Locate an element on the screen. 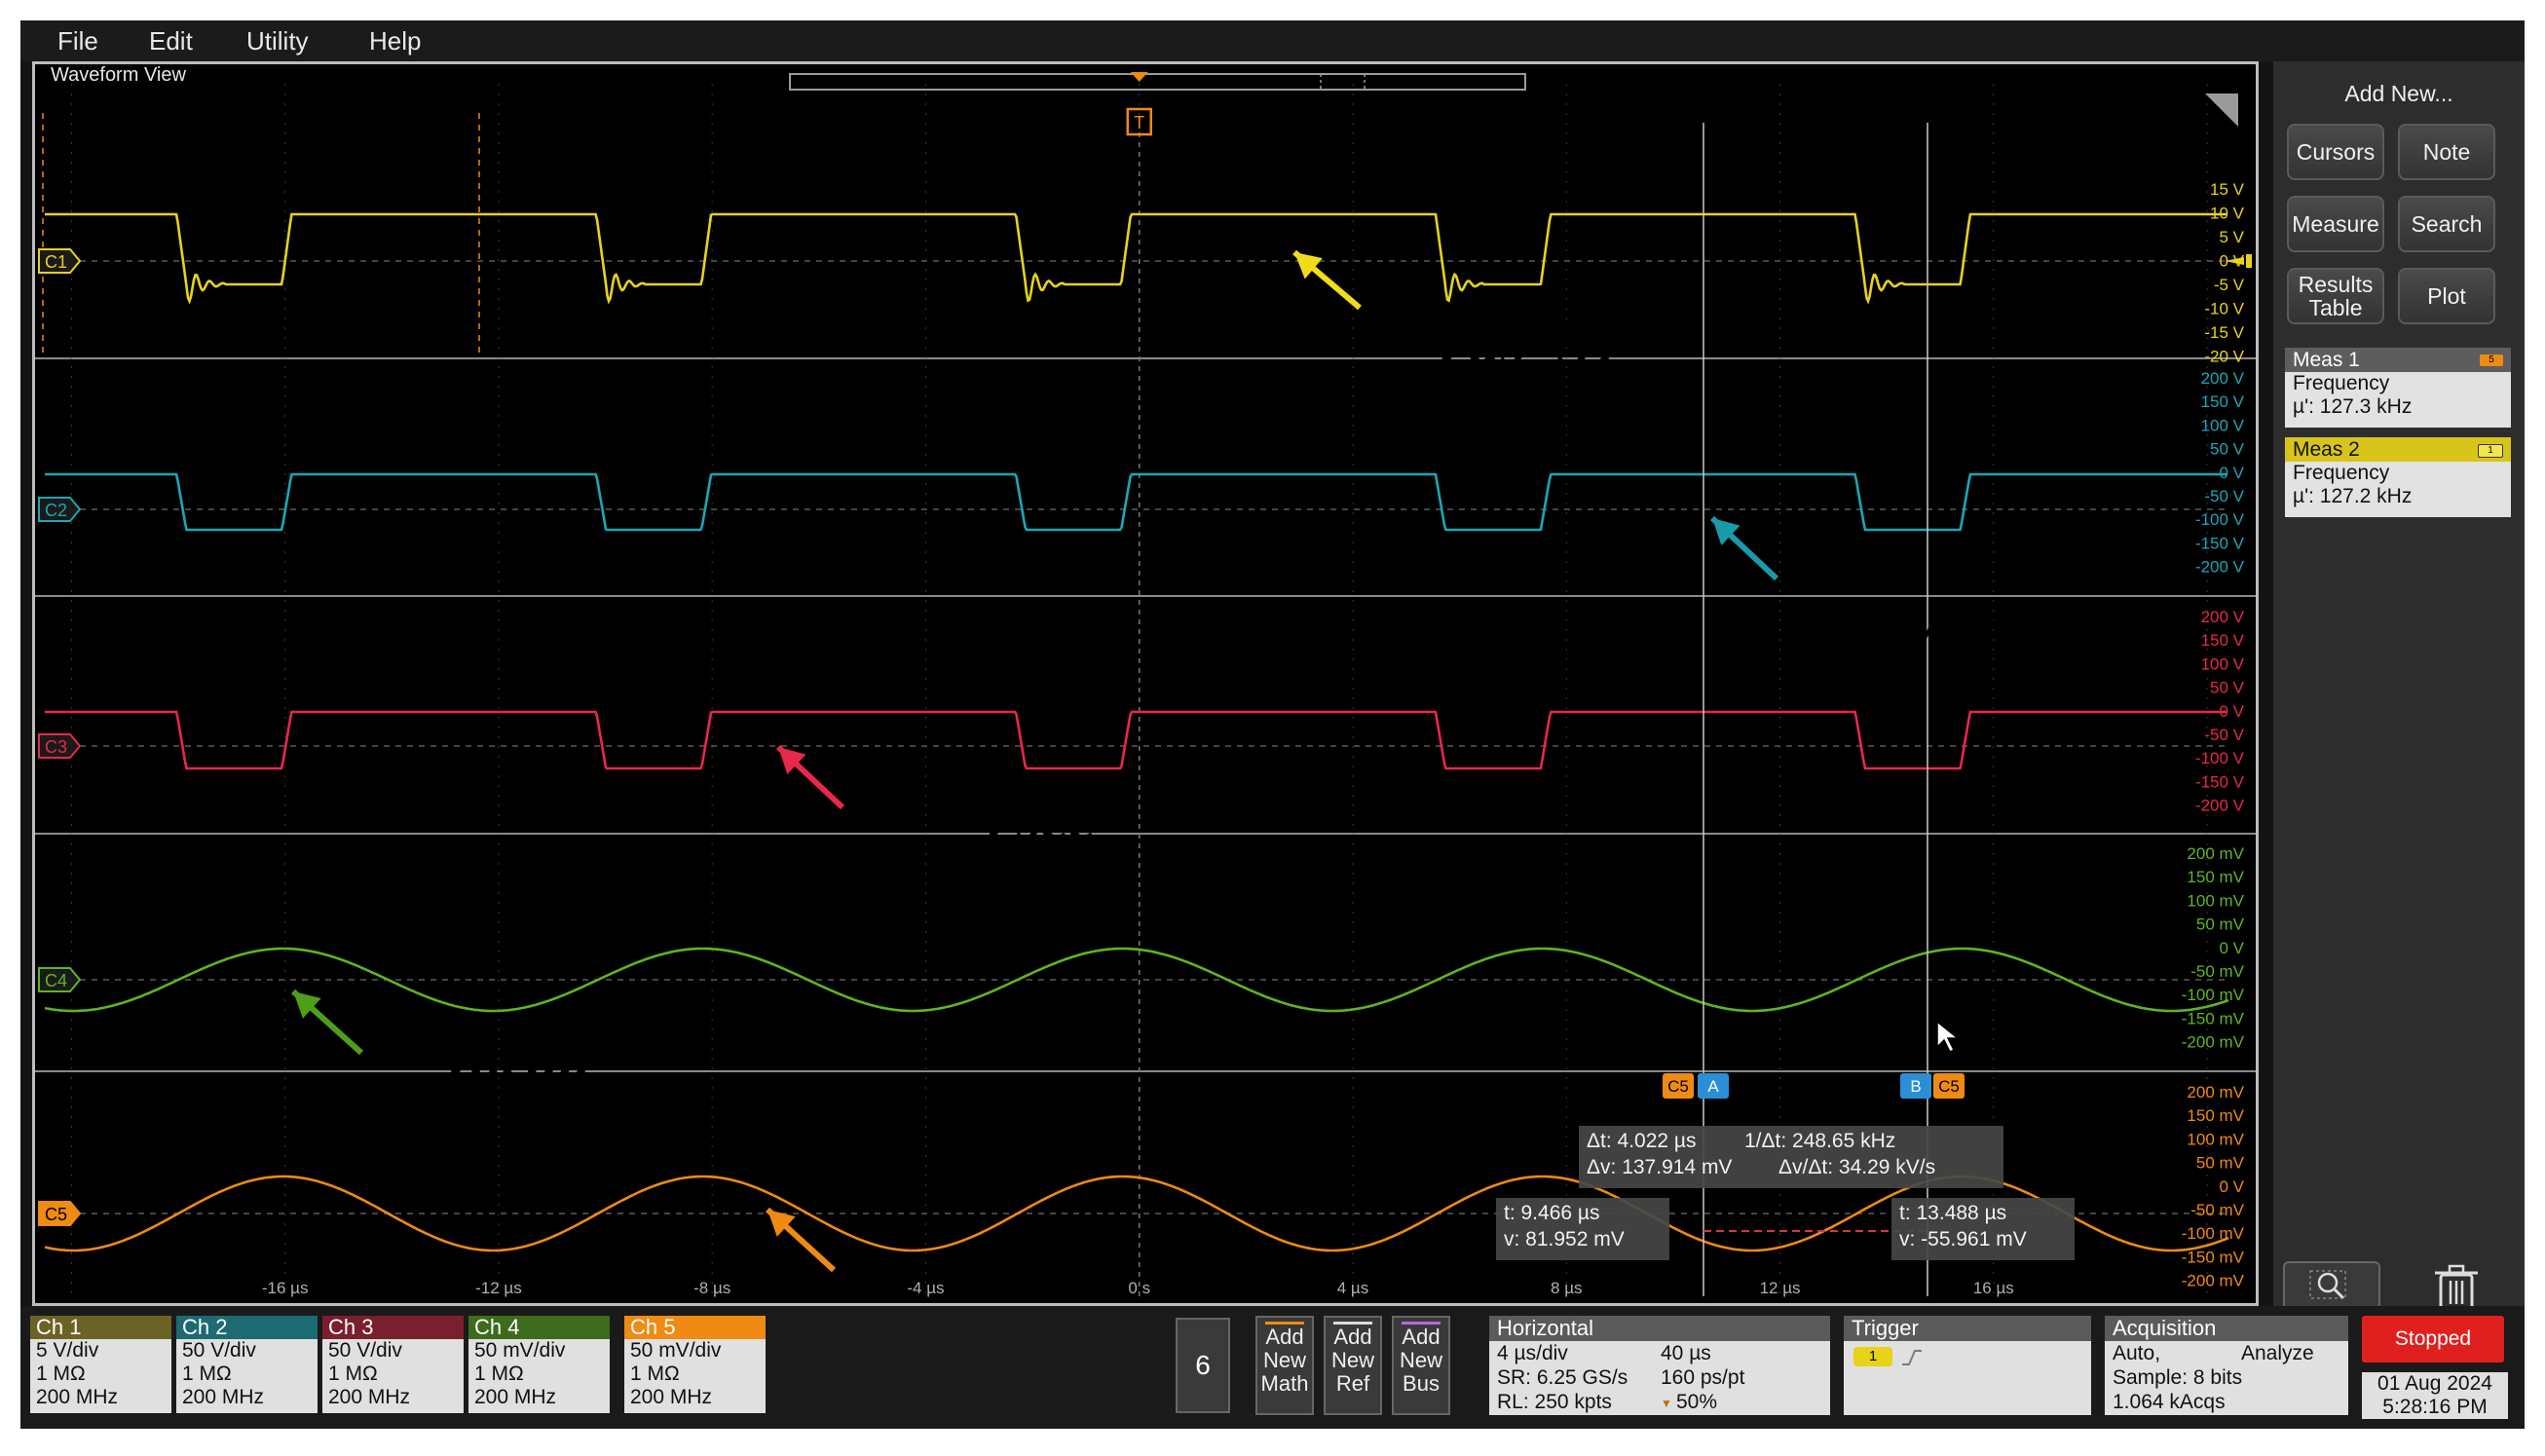 The image size is (2545, 1456). scale-label: 5 V is located at coordinates (2231, 237).